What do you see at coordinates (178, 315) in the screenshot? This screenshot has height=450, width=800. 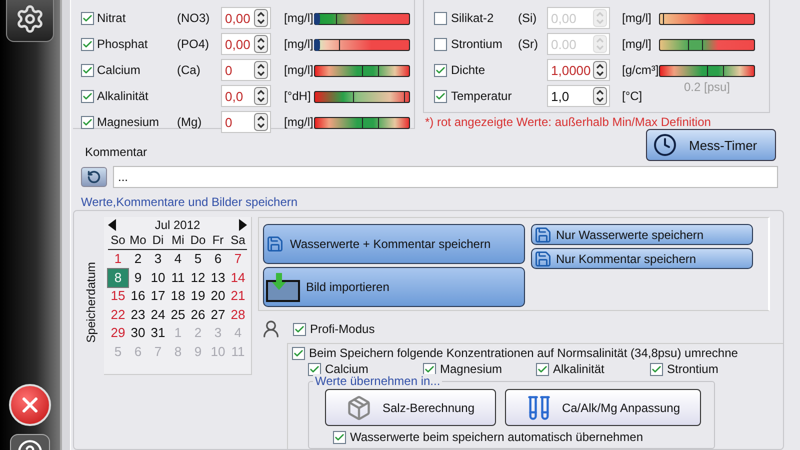 I see `calendar-day: 25` at bounding box center [178, 315].